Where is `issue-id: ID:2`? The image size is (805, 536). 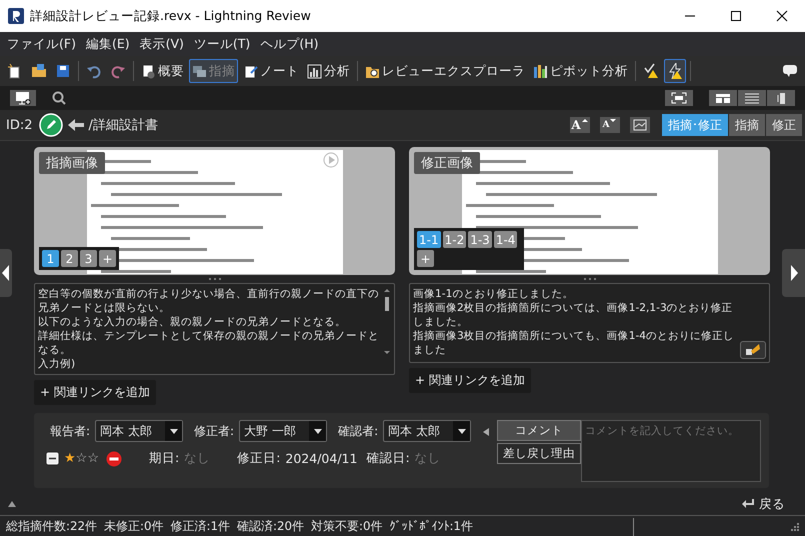 issue-id: ID:2 is located at coordinates (19, 125).